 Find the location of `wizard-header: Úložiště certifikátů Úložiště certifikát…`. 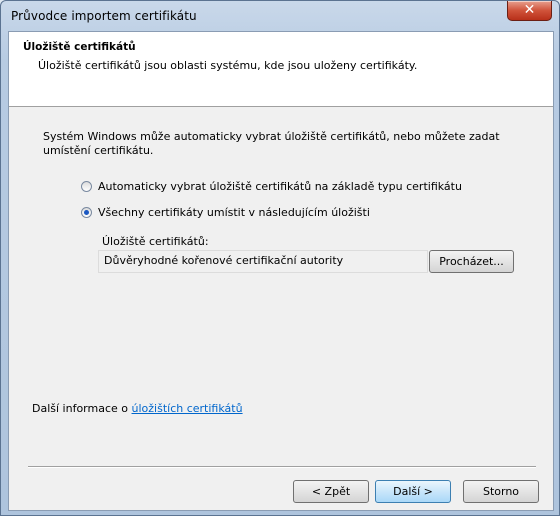

wizard-header: Úložiště certifikátů Úložiště certifikát… is located at coordinates (281, 69).